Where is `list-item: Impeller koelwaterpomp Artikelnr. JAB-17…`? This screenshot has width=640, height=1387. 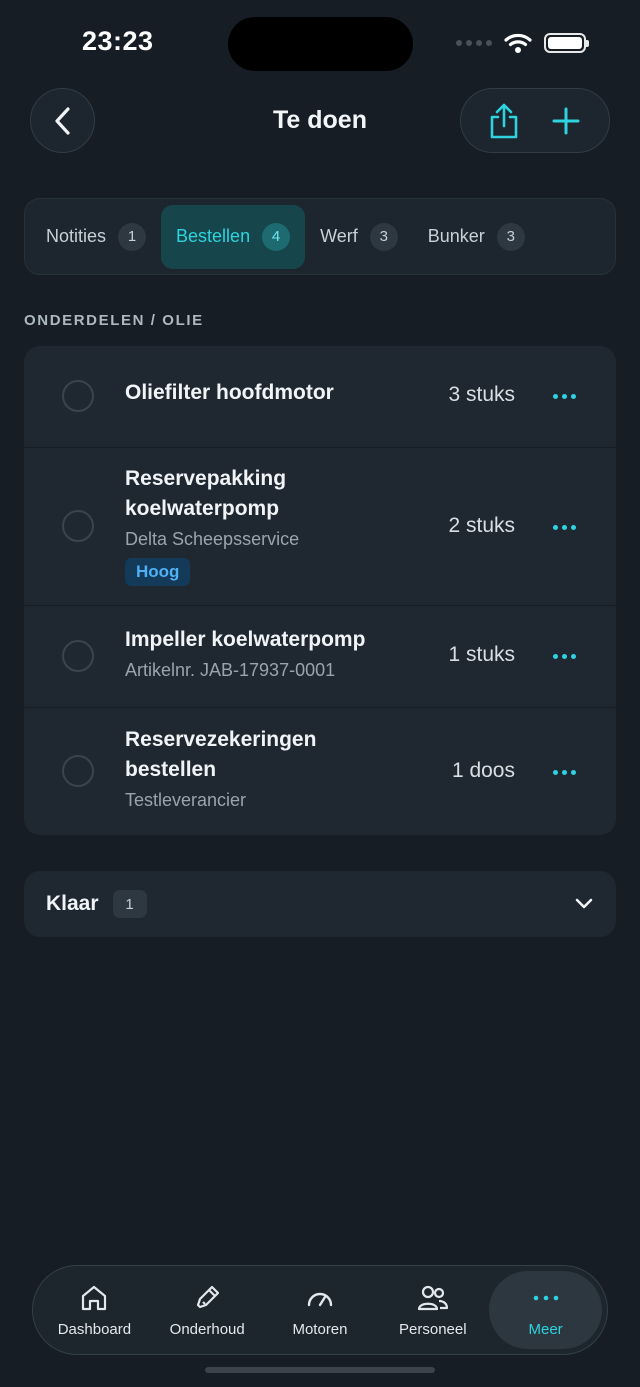
list-item: Impeller koelwaterpomp Artikelnr. JAB-17… is located at coordinates (320, 657).